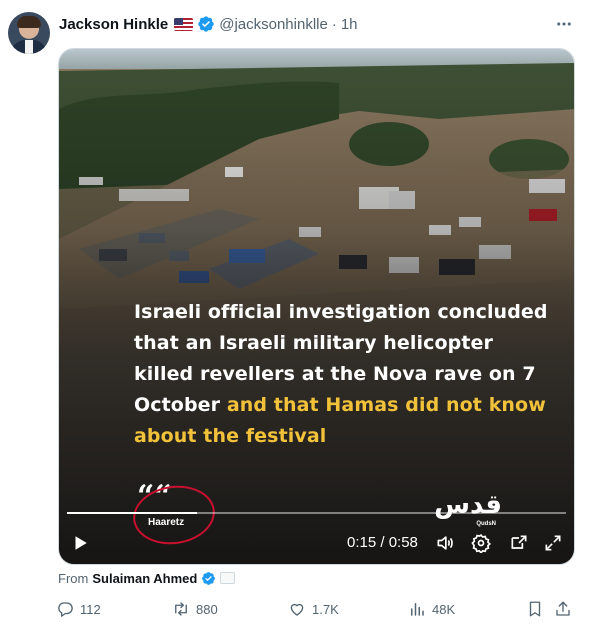 This screenshot has height=636, width=594. I want to click on more-icon, so click(564, 24).